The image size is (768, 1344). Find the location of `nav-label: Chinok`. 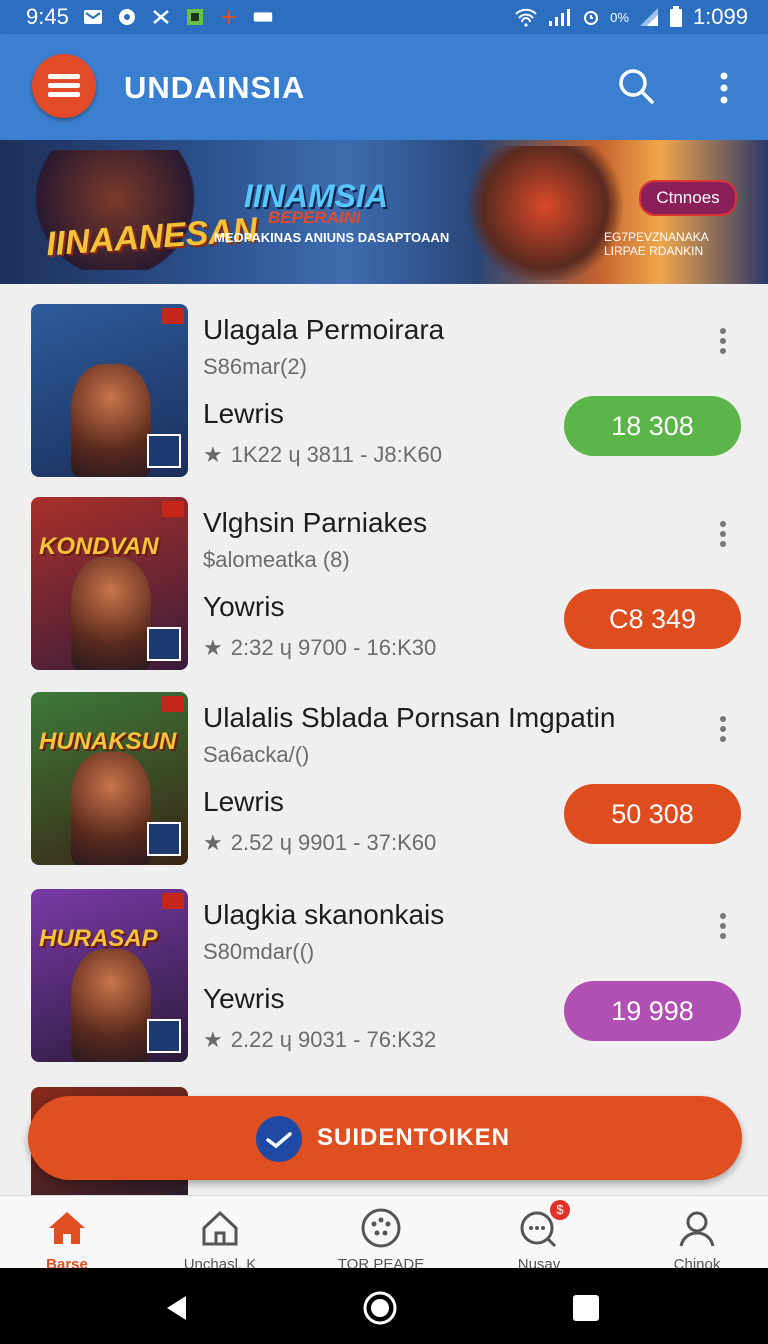

nav-label: Chinok is located at coordinates (697, 1262).